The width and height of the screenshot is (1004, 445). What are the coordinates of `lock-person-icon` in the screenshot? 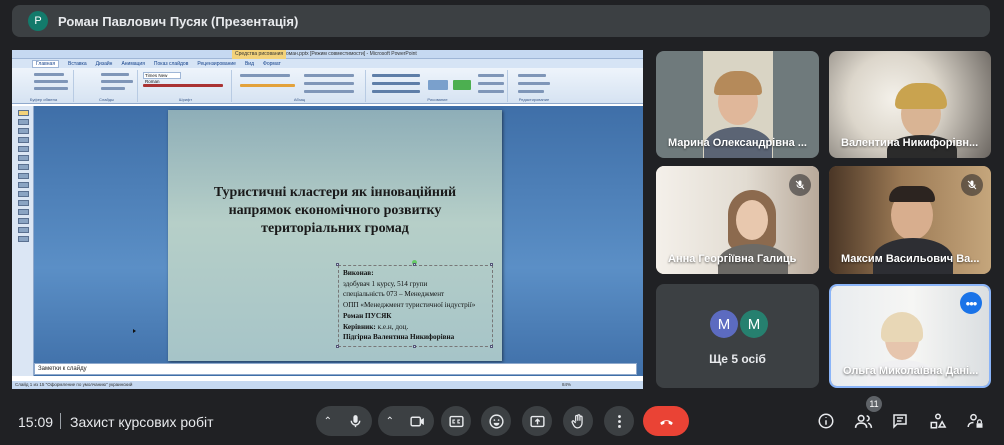 It's located at (975, 420).